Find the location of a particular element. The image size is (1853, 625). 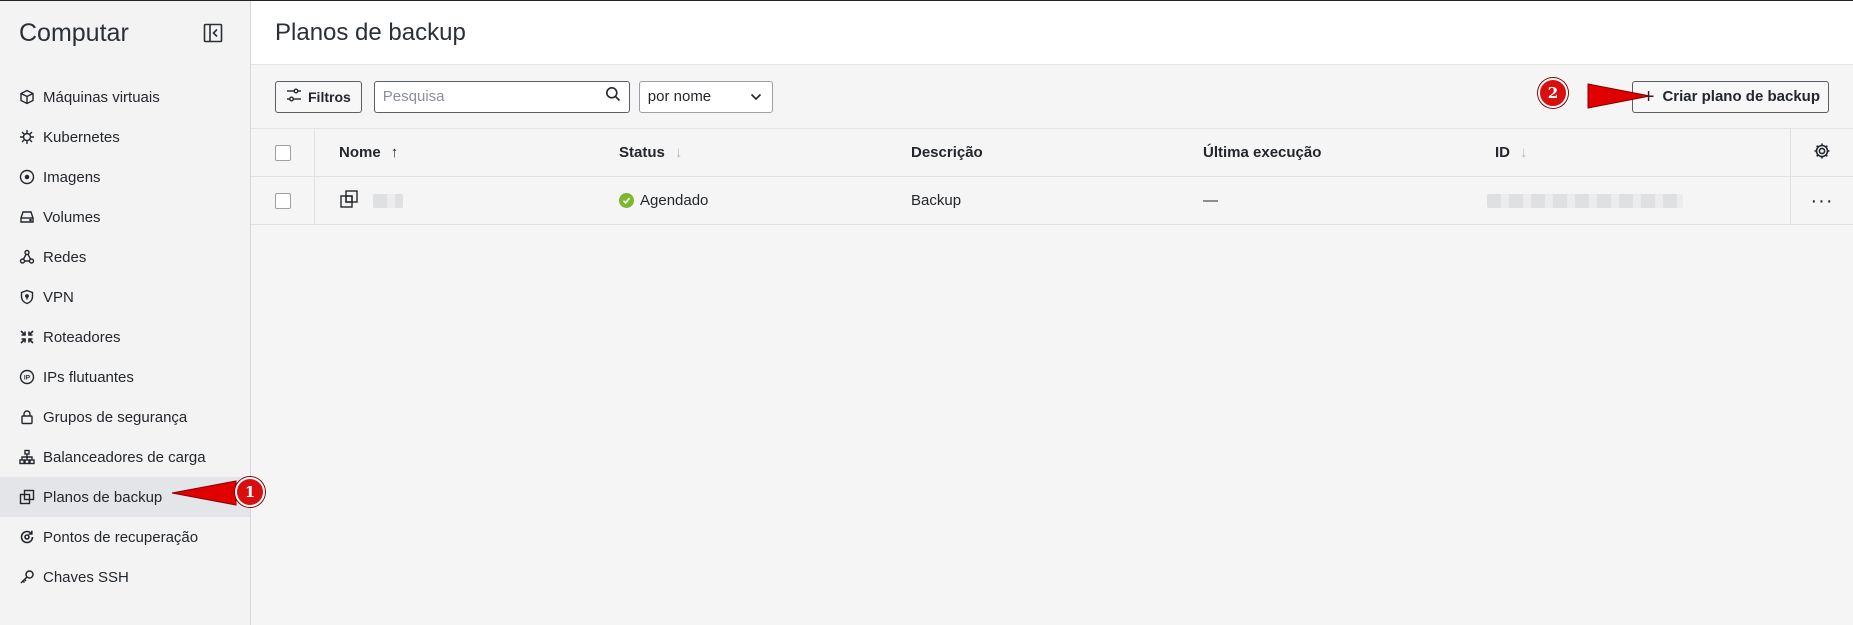

sort-select: por nome is located at coordinates (705, 96).